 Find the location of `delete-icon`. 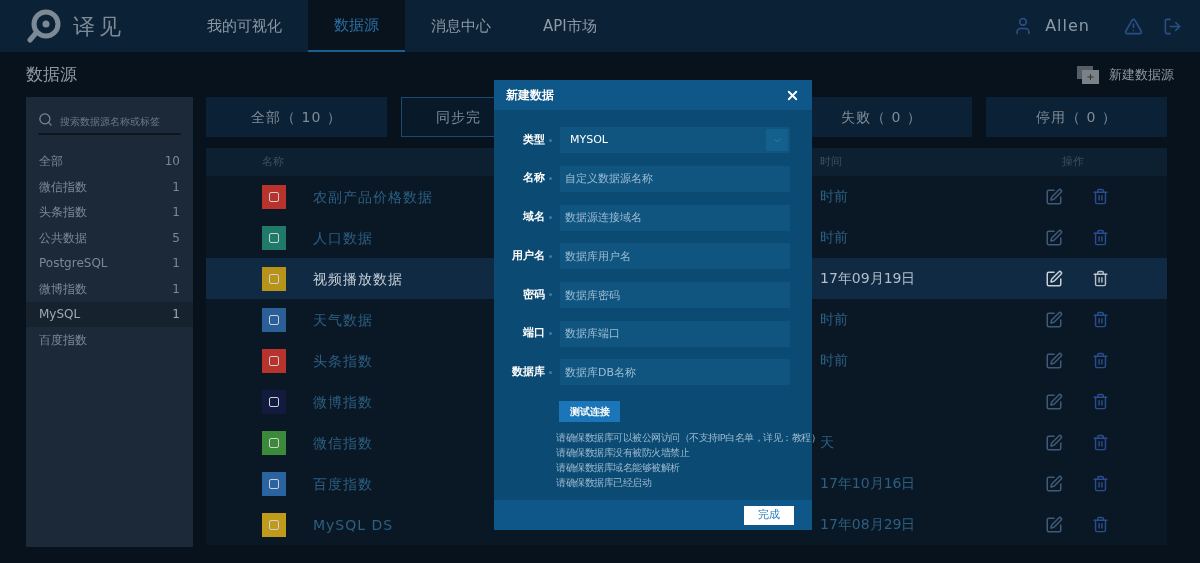

delete-icon is located at coordinates (1100, 278).